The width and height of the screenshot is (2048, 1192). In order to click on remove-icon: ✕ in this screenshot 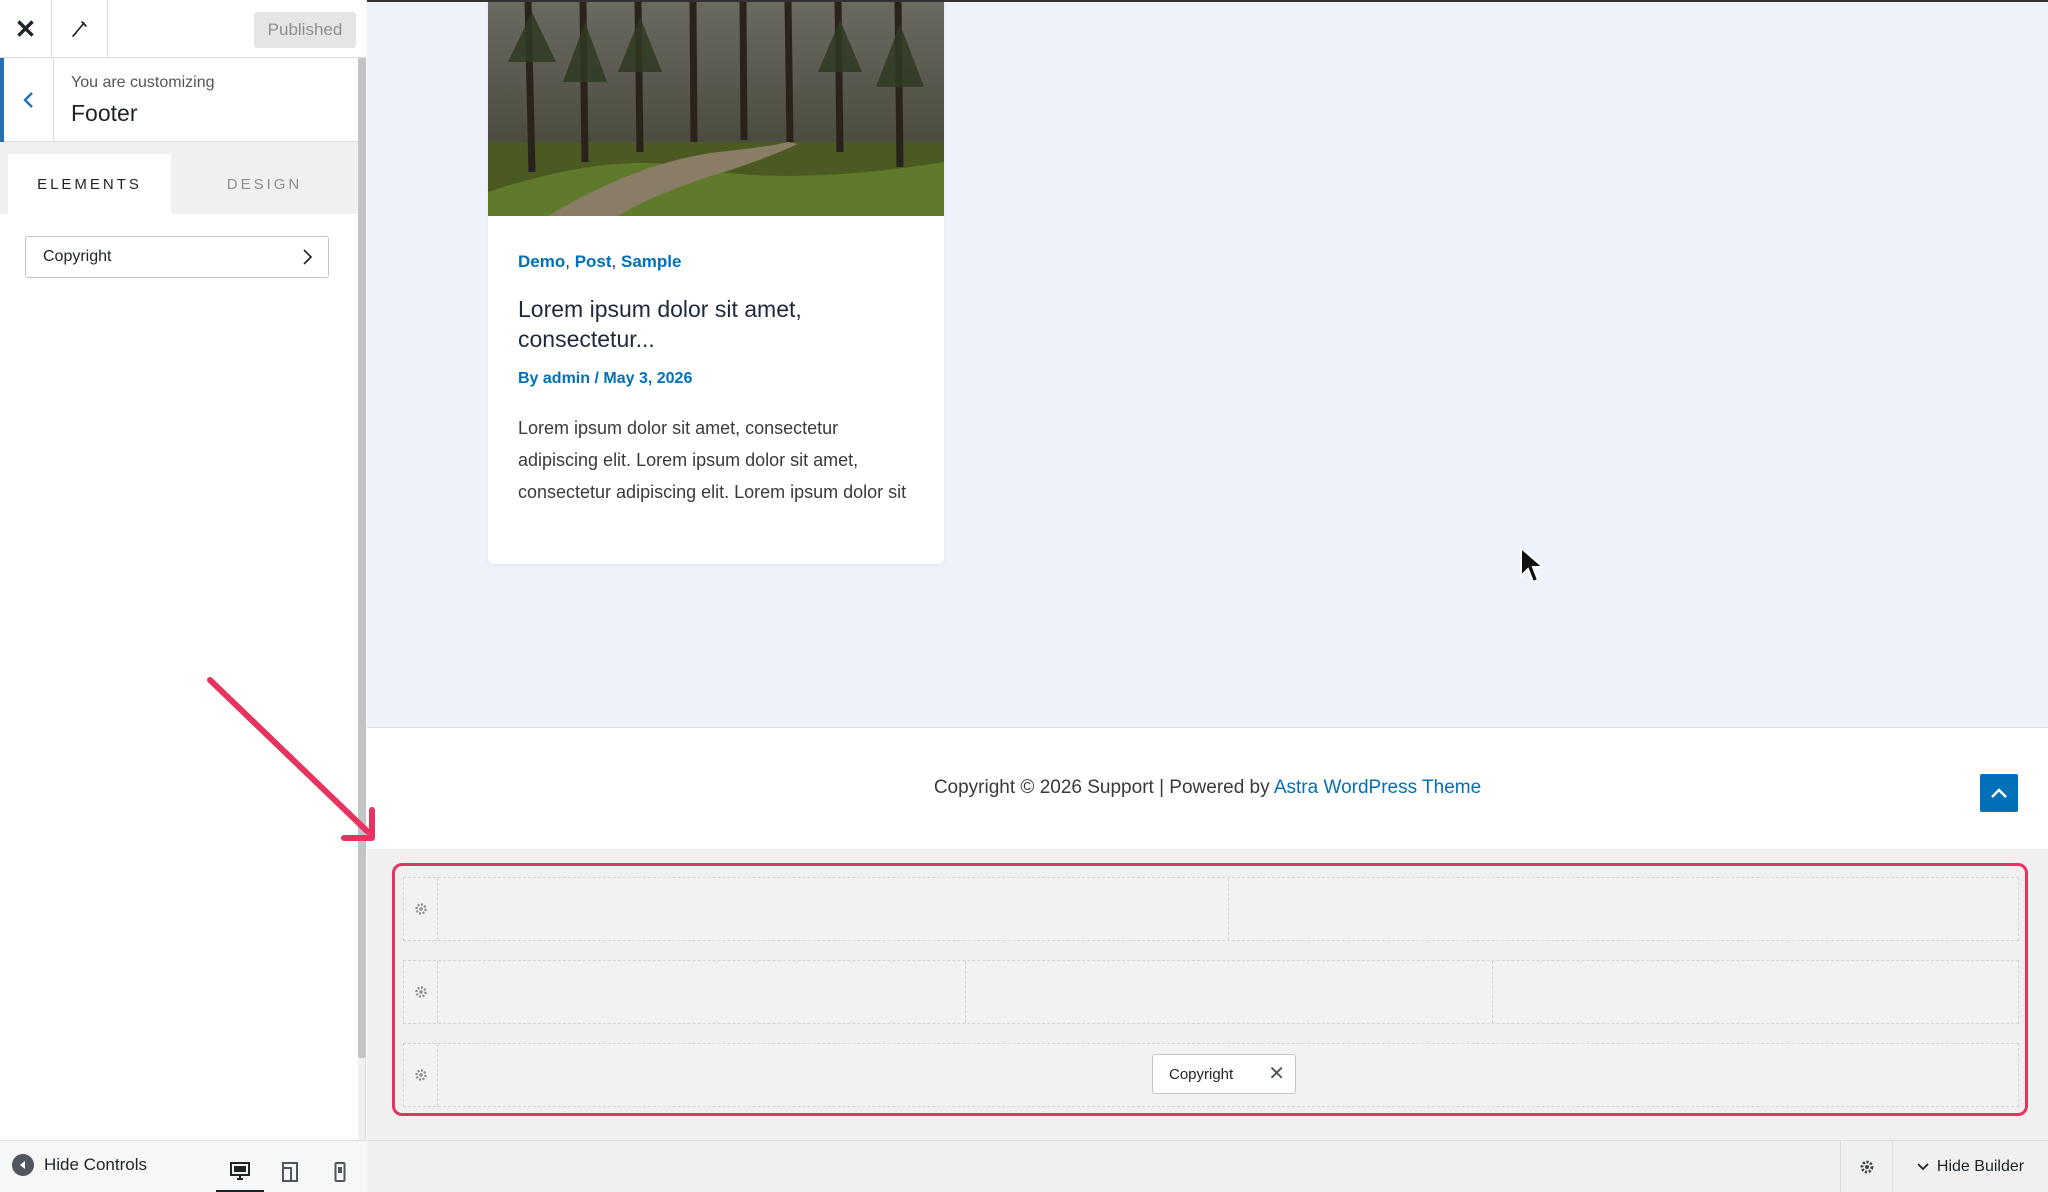, I will do `click(1276, 1073)`.